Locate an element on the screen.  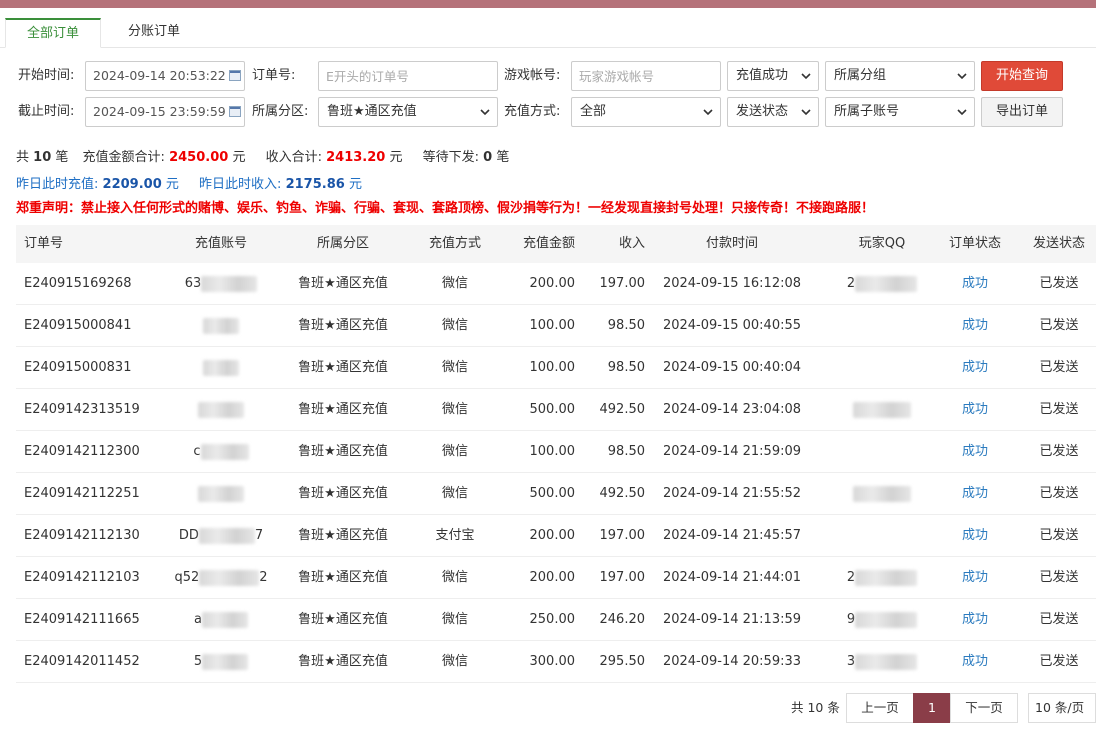
account-prefix: q52 is located at coordinates (187, 577).